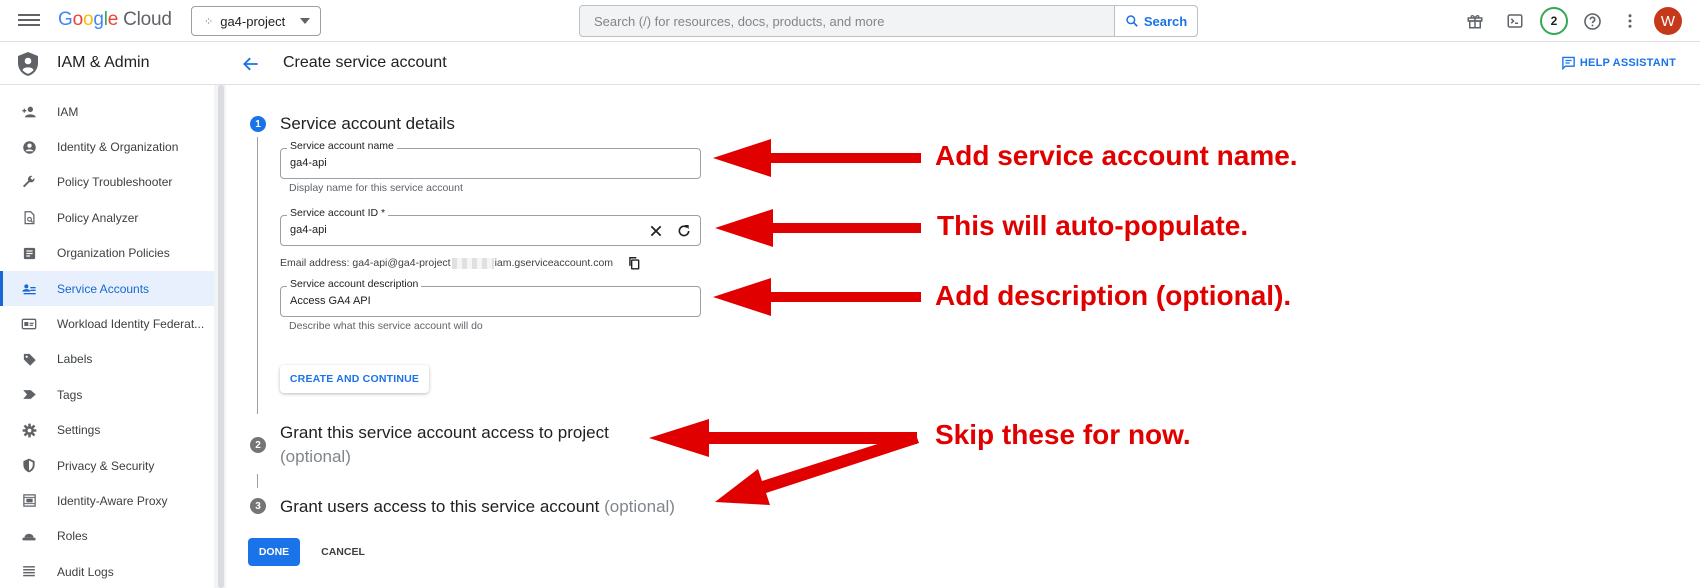 This screenshot has height=588, width=1700. Describe the element at coordinates (846, 228) in the screenshot. I see `annotation-arrow-id` at that location.